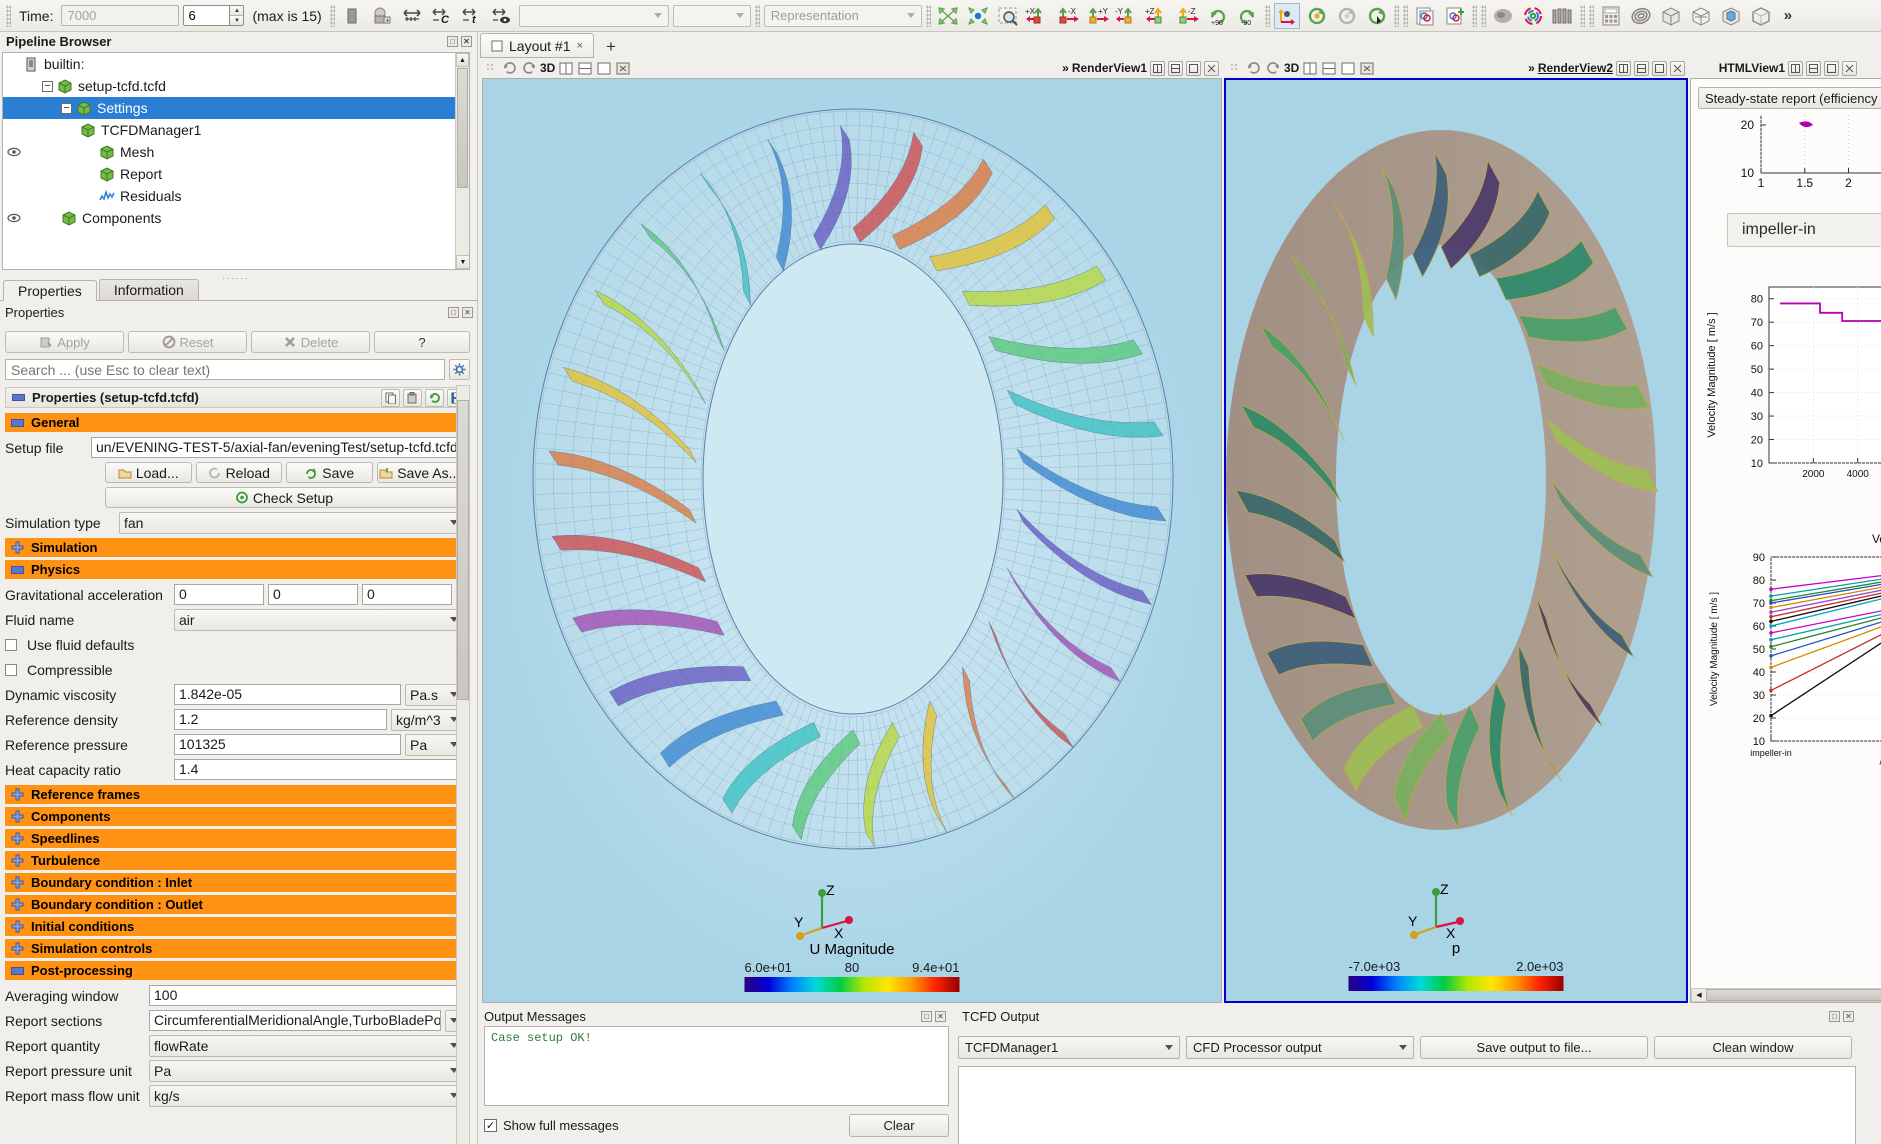 The height and width of the screenshot is (1144, 1881). I want to click on scroll-down-icon: ▼, so click(462, 262).